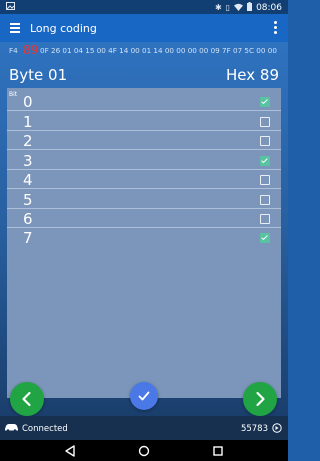  Describe the element at coordinates (218, 7) in the screenshot. I see `bluetooth-icon: ✱` at that location.